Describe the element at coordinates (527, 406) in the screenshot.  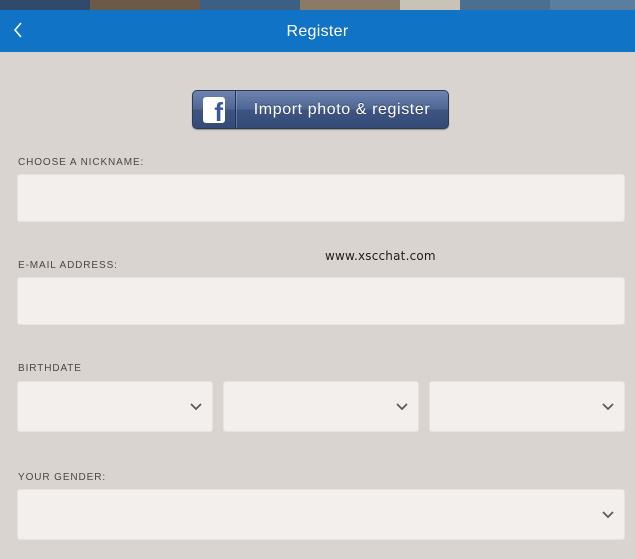
I see `birthdate-year-select` at that location.